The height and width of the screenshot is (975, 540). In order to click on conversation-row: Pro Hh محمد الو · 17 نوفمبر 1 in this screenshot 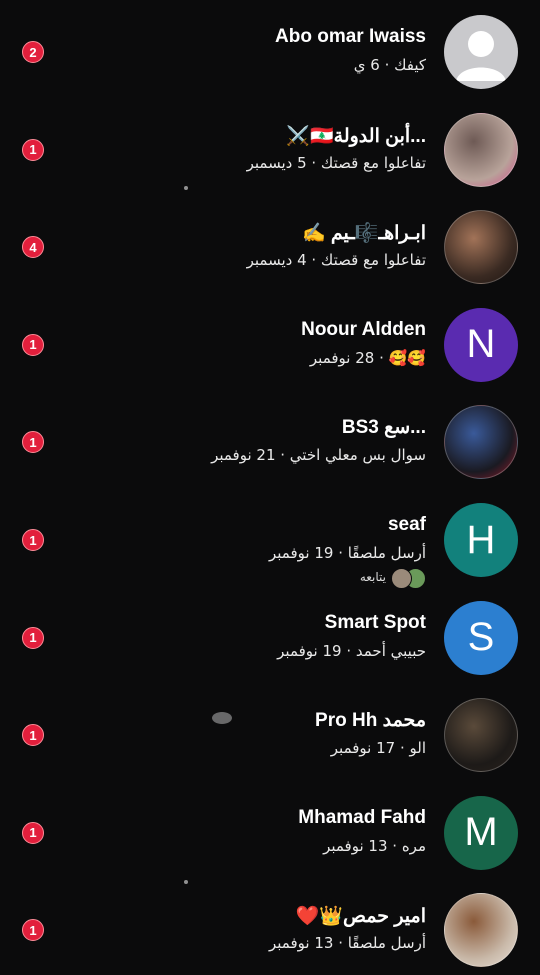, I will do `click(270, 731)`.